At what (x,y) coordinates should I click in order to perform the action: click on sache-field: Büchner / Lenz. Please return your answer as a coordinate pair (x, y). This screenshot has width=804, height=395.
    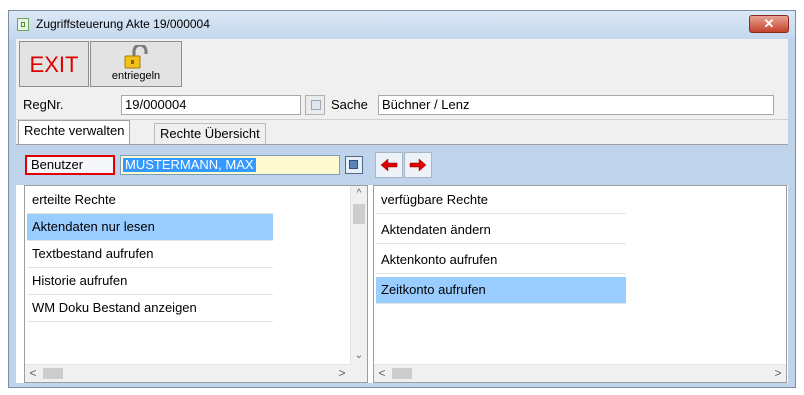
    Looking at the image, I should click on (576, 105).